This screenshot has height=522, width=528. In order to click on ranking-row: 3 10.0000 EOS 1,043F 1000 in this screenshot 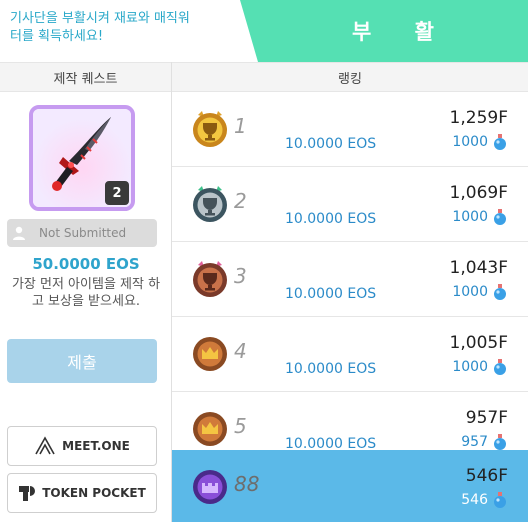, I will do `click(350, 279)`.